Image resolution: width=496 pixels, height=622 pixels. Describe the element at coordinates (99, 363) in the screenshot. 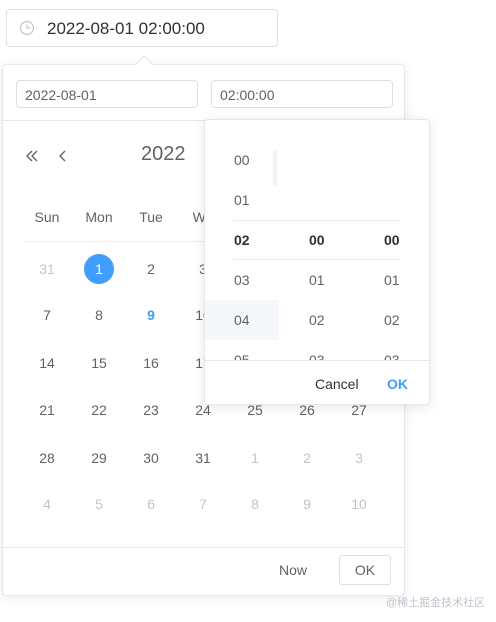

I see `calendar-day: 15` at that location.